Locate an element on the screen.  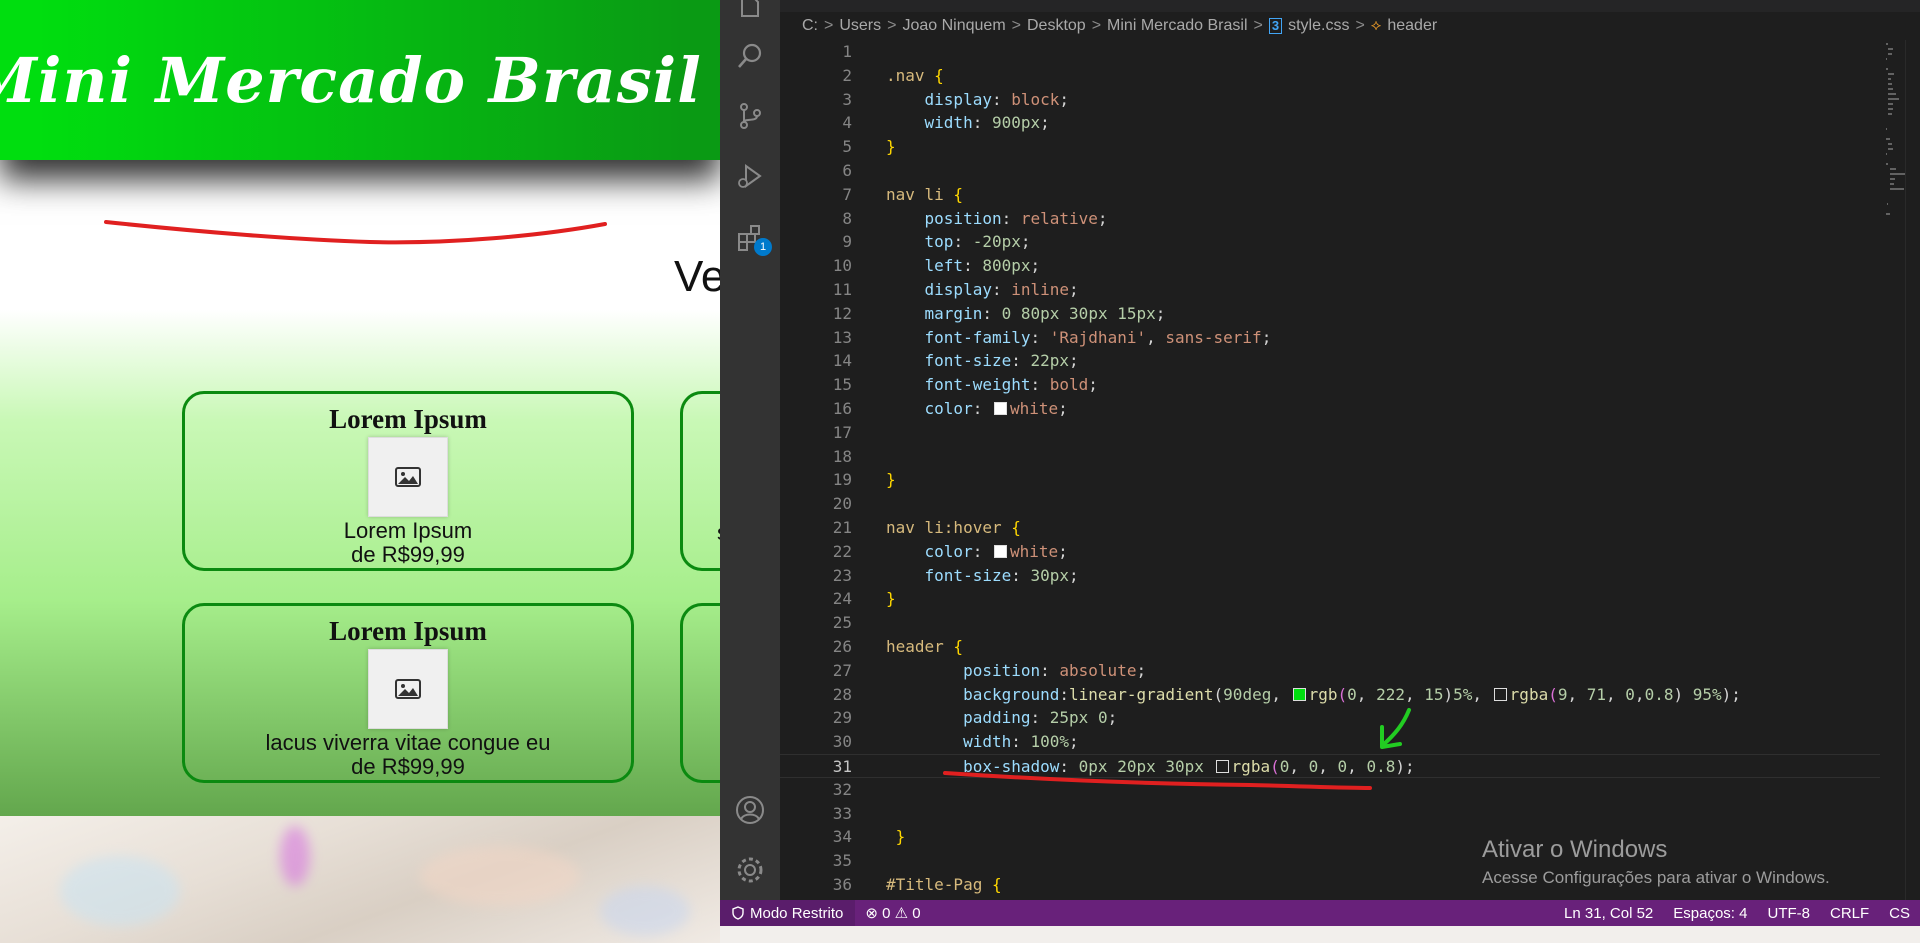
code-text: width: 100%; is located at coordinates (982, 742).